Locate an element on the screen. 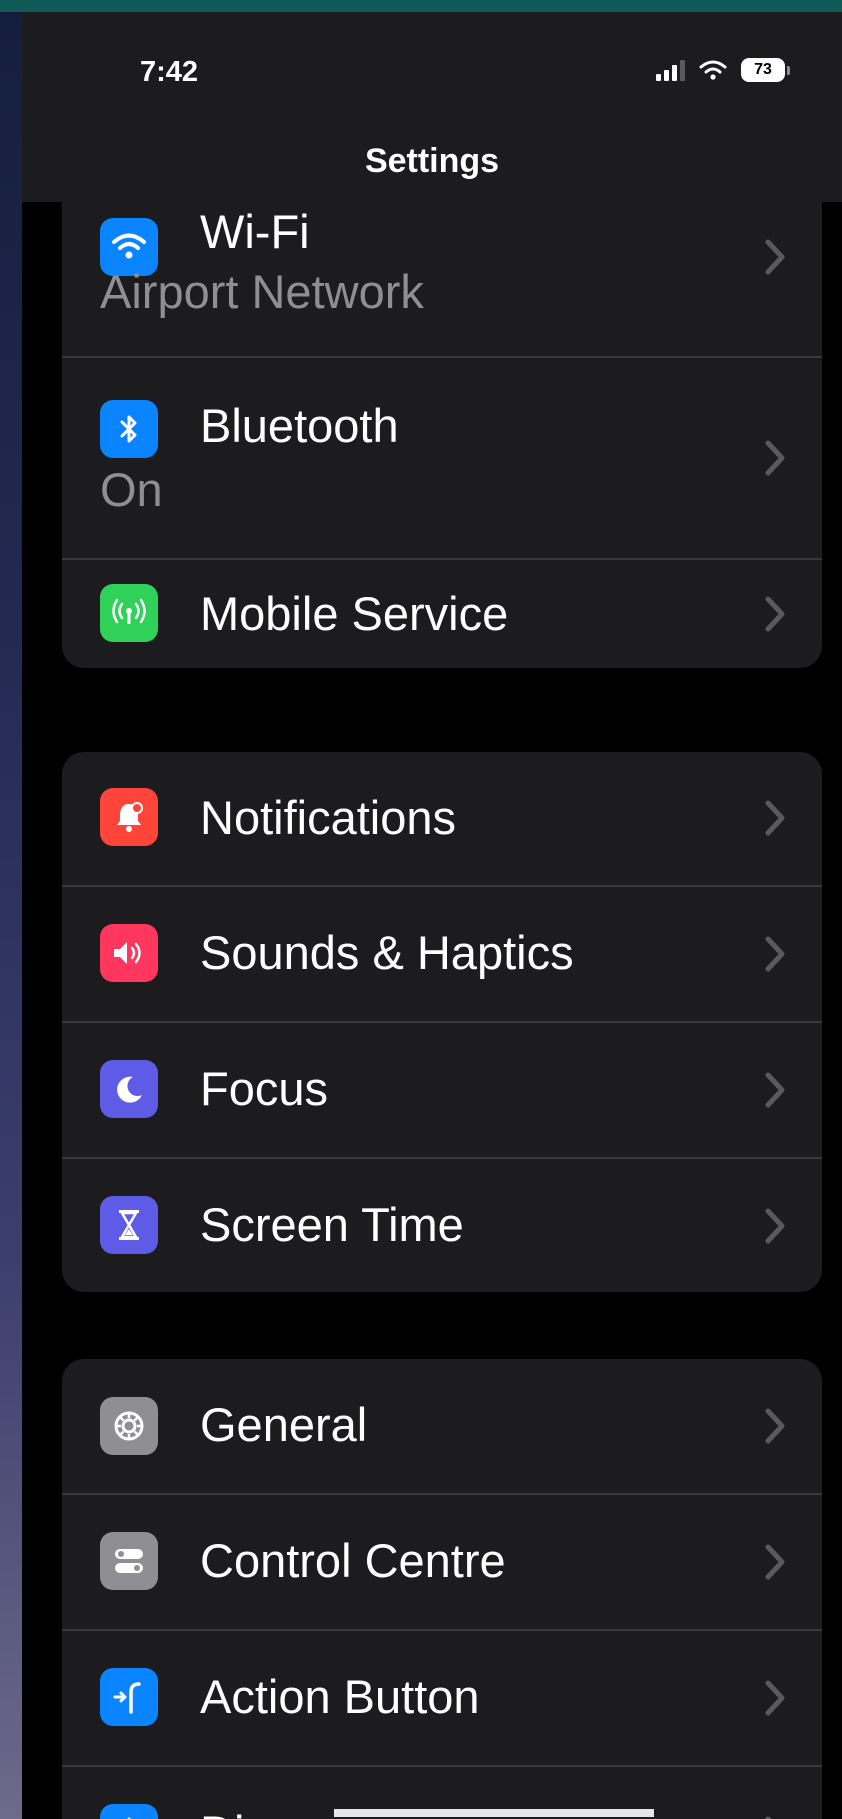 This screenshot has height=1819, width=842. settings-row-notifications: Notifications is located at coordinates (442, 819).